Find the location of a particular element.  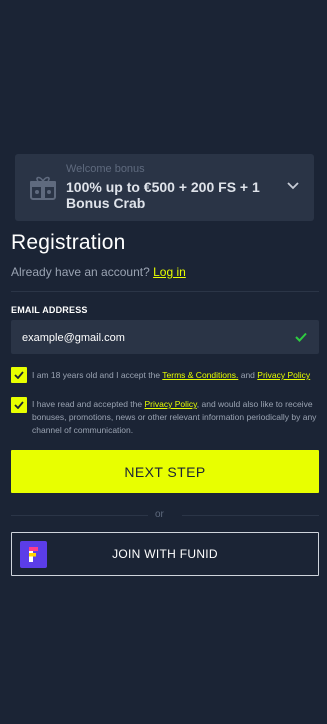

chevron-down-icon is located at coordinates (293, 186).